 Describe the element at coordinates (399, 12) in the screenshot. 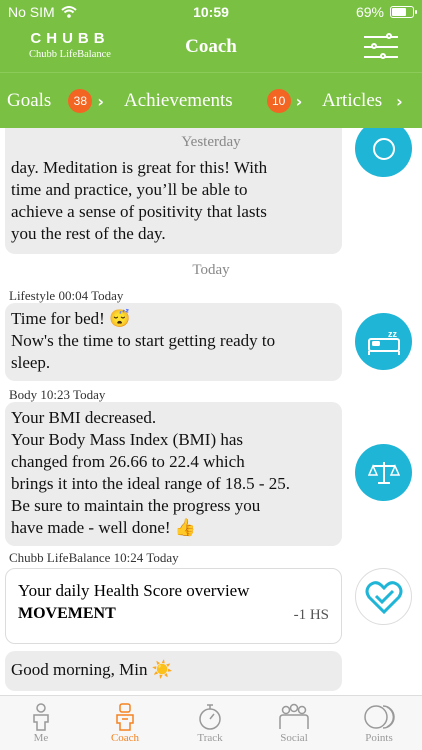

I see `battery-fill` at that location.